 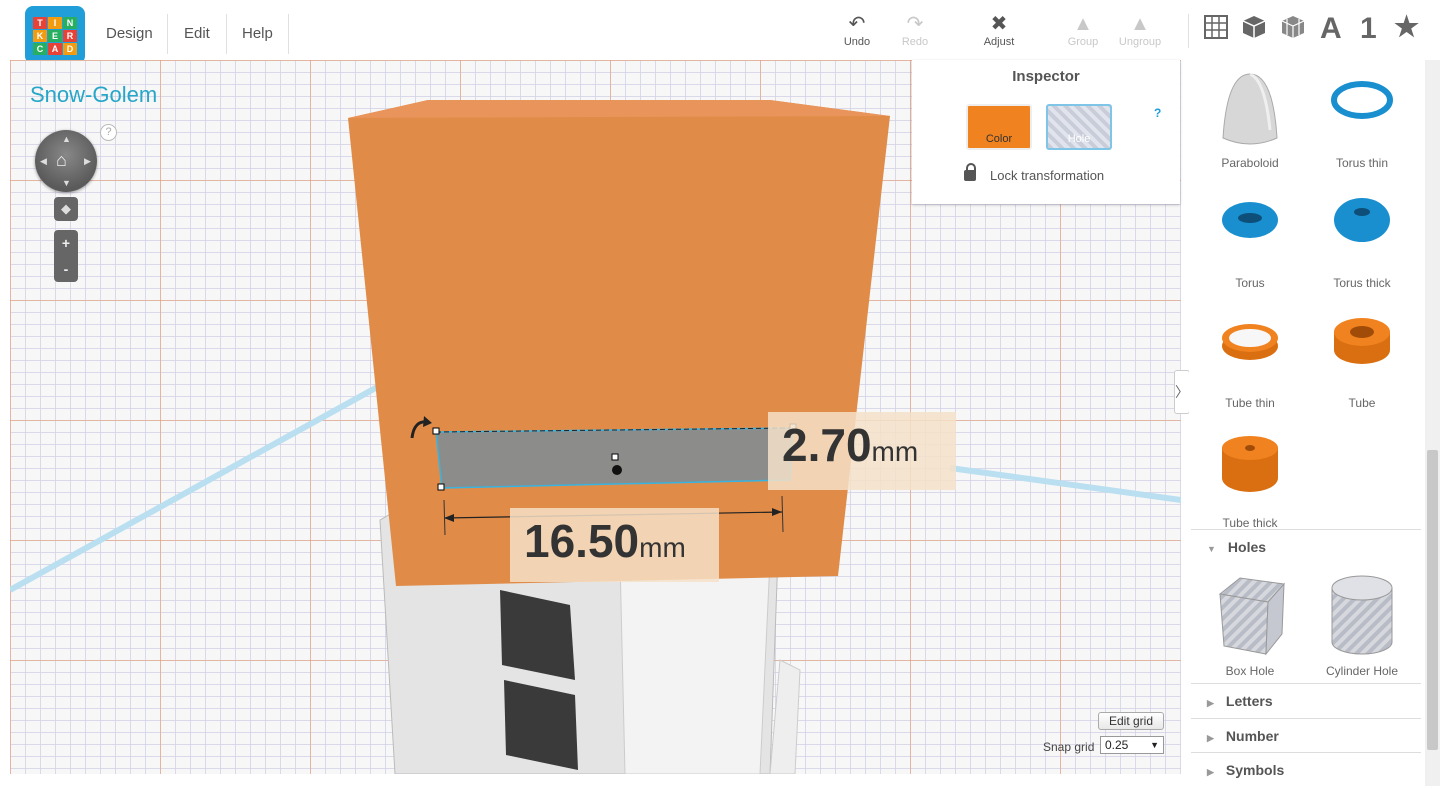 I want to click on panel-scrollbar-thumb, so click(x=1432, y=600).